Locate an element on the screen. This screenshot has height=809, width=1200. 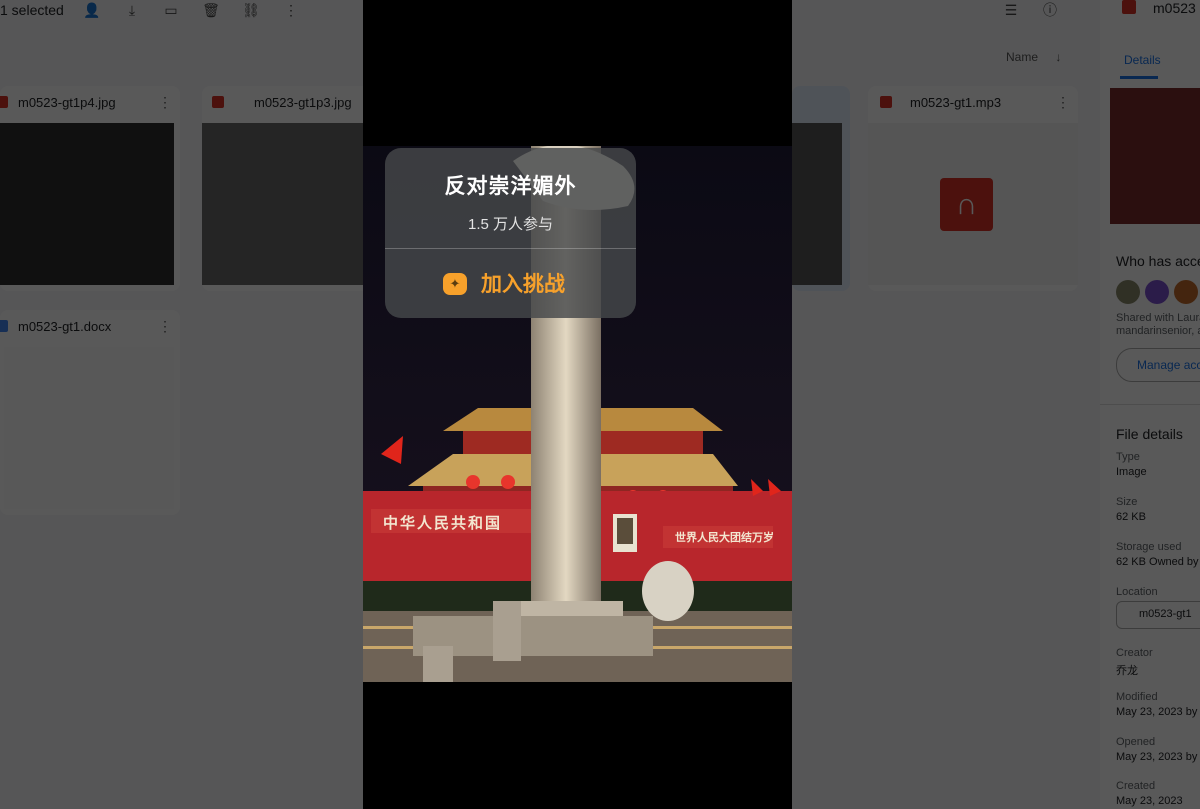
creator-value: 乔龙 is located at coordinates (1127, 671).